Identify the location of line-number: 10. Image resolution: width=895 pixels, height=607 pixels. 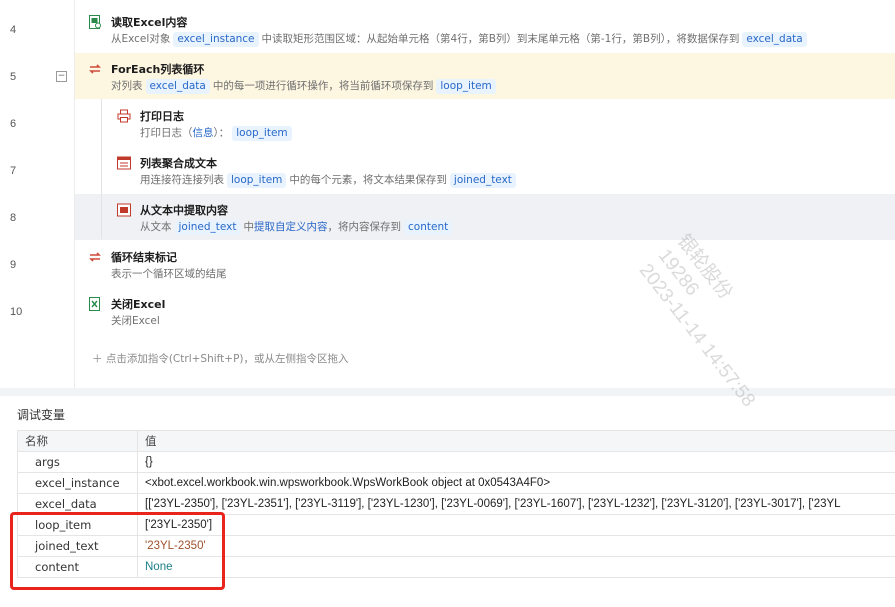
(16, 312).